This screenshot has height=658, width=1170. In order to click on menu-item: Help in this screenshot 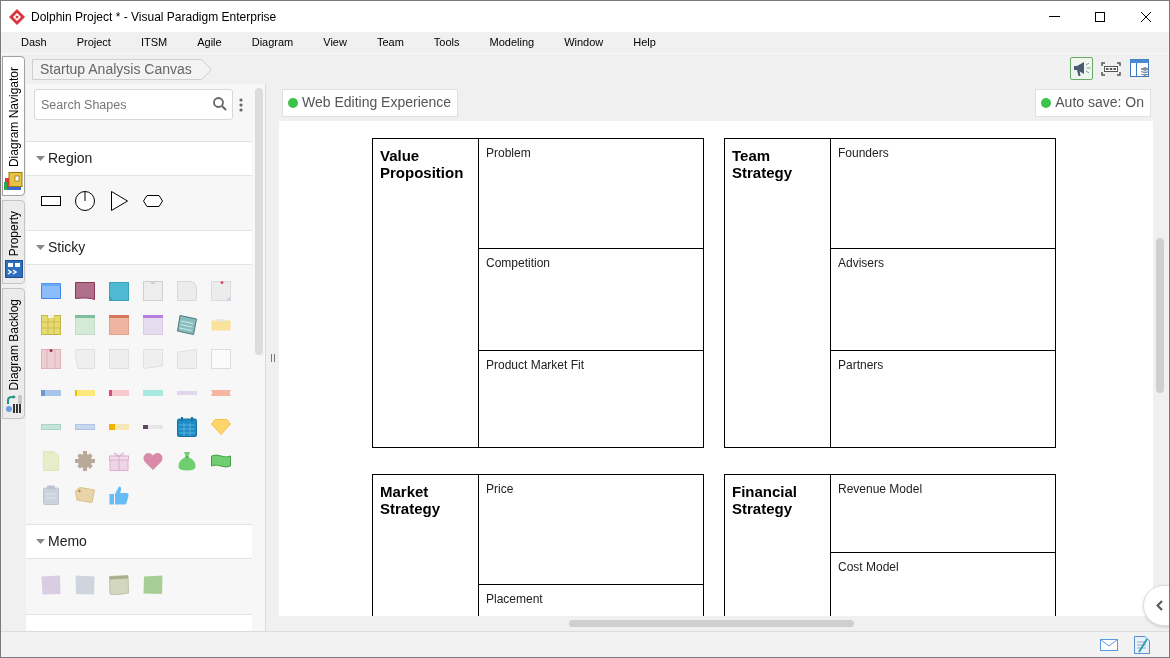, I will do `click(644, 42)`.